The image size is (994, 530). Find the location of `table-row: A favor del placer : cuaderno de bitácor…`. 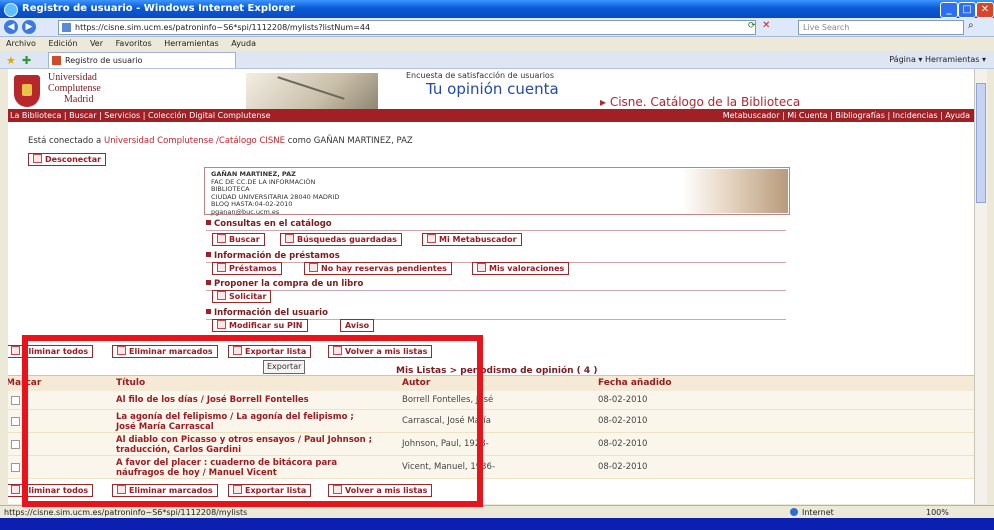

table-row: A favor del placer : cuaderno de bitácor… is located at coordinates (491, 467).